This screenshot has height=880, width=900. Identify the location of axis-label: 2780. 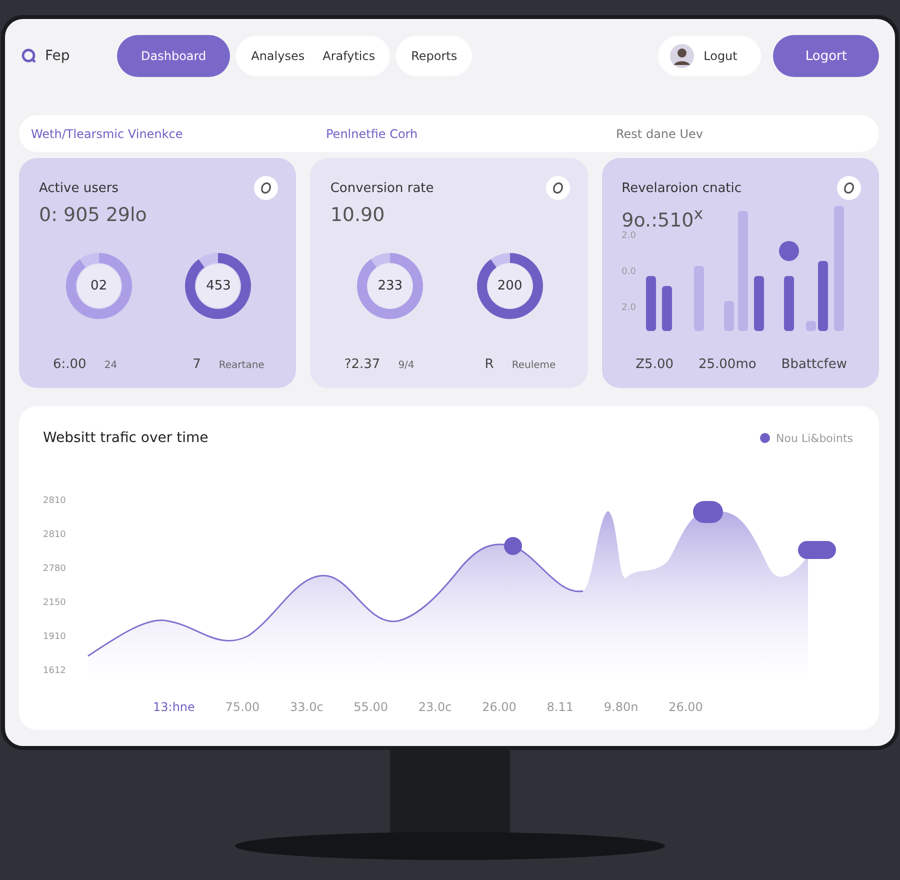
(54, 569).